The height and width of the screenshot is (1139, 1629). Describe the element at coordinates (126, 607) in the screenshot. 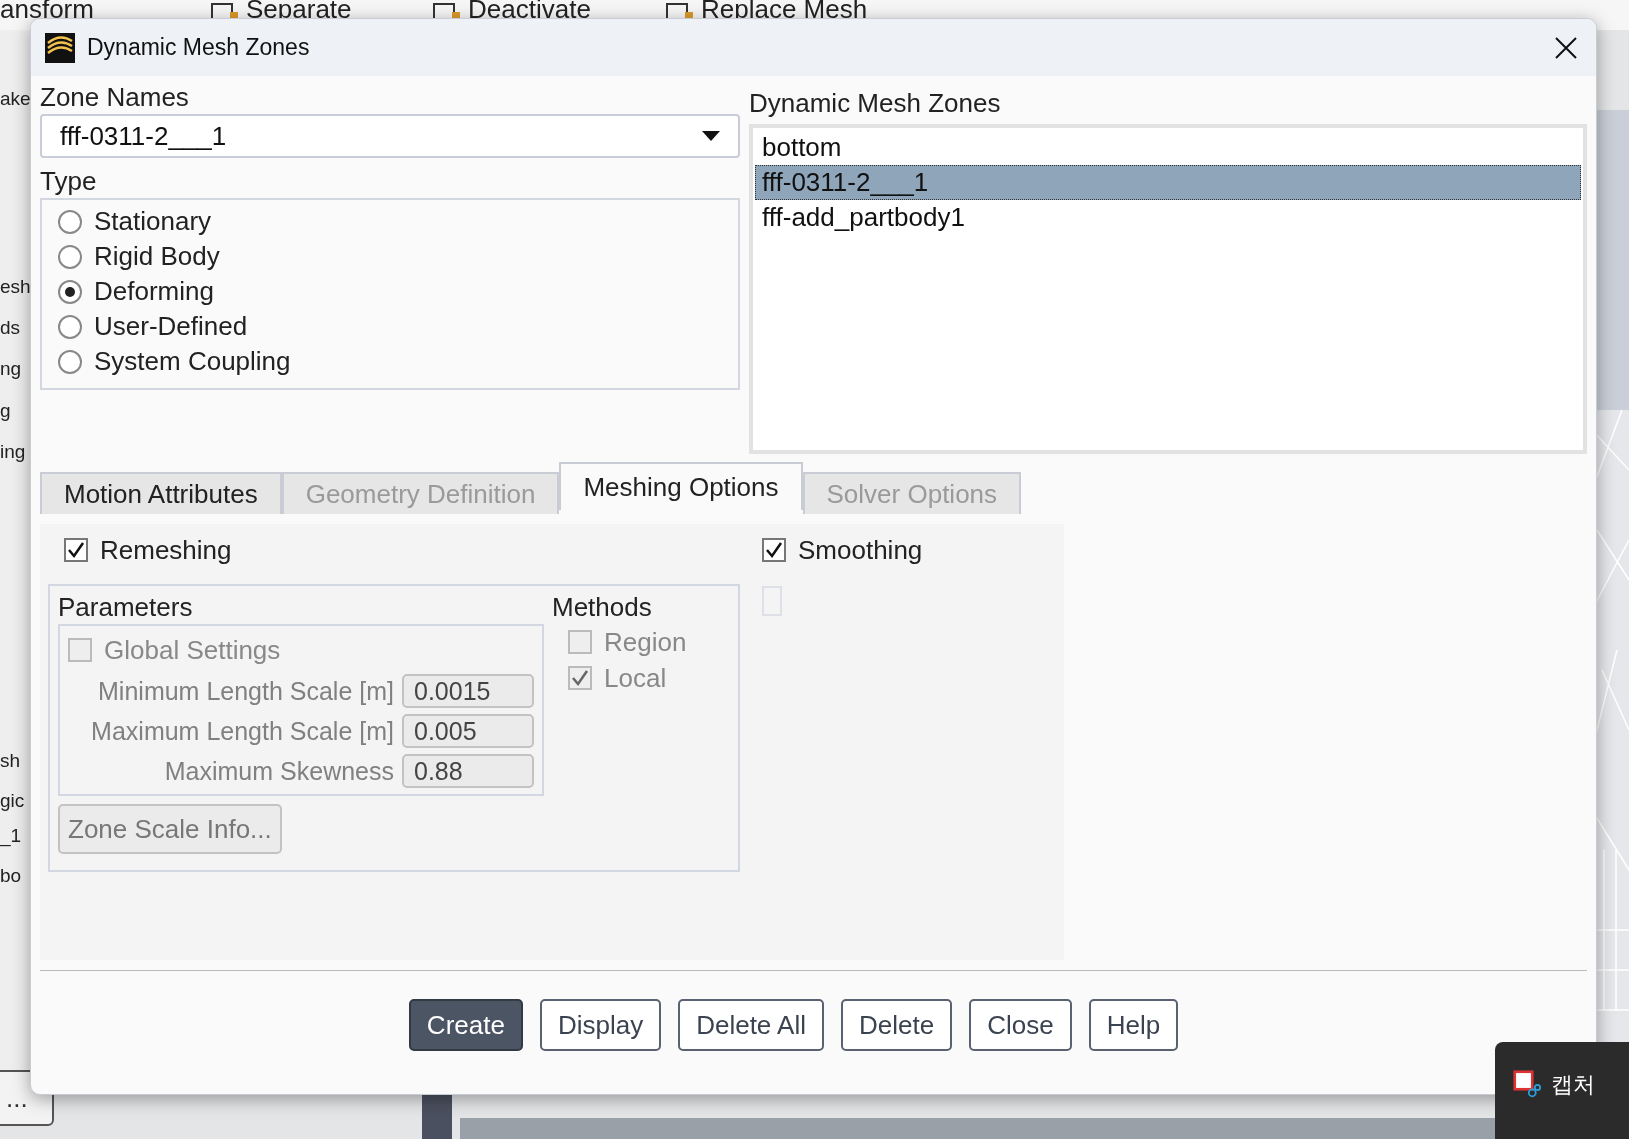

I see `group-label: Parameters` at that location.